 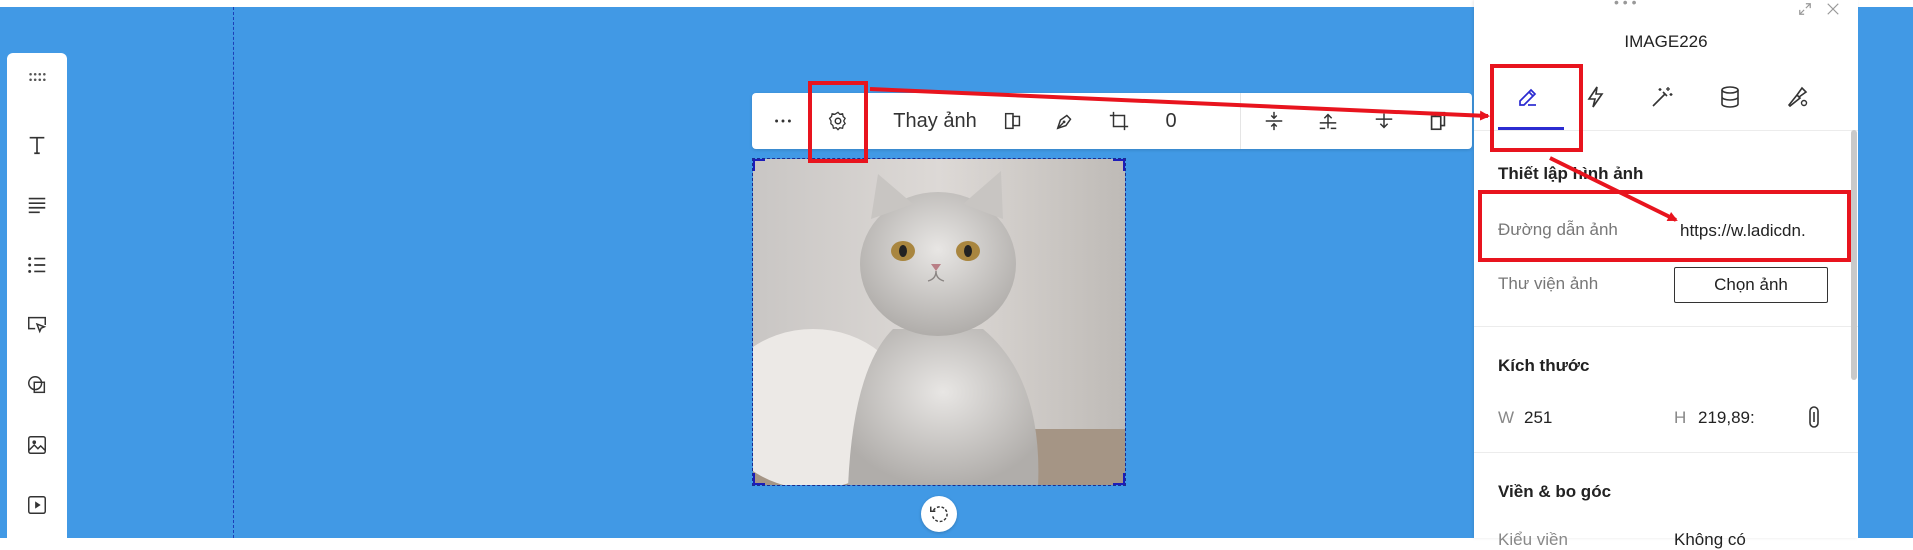 What do you see at coordinates (1555, 491) in the screenshot?
I see `border-heading: Viền & bo góc` at bounding box center [1555, 491].